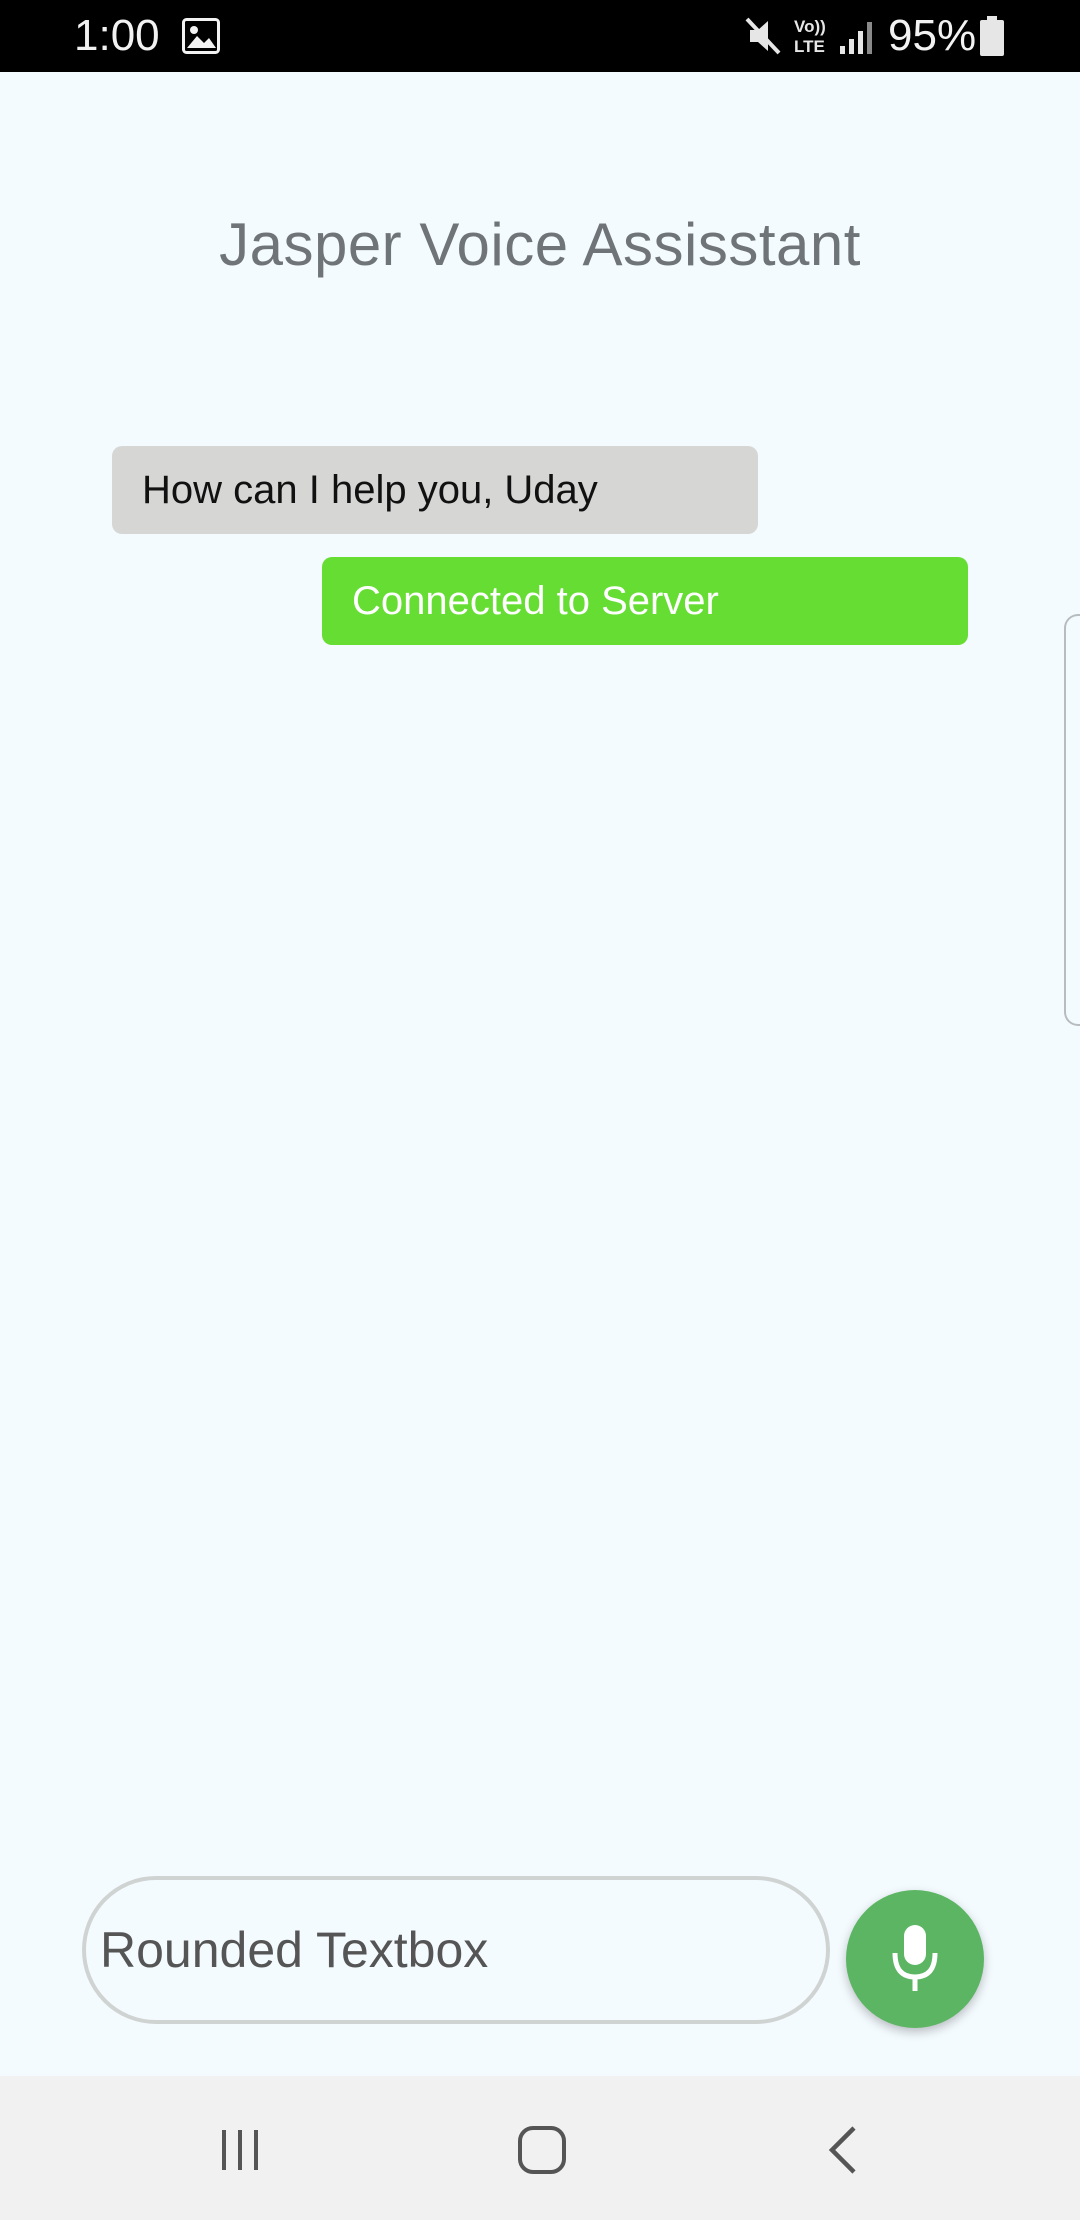 This screenshot has height=2220, width=1080. I want to click on status-time: 1:00, so click(117, 35).